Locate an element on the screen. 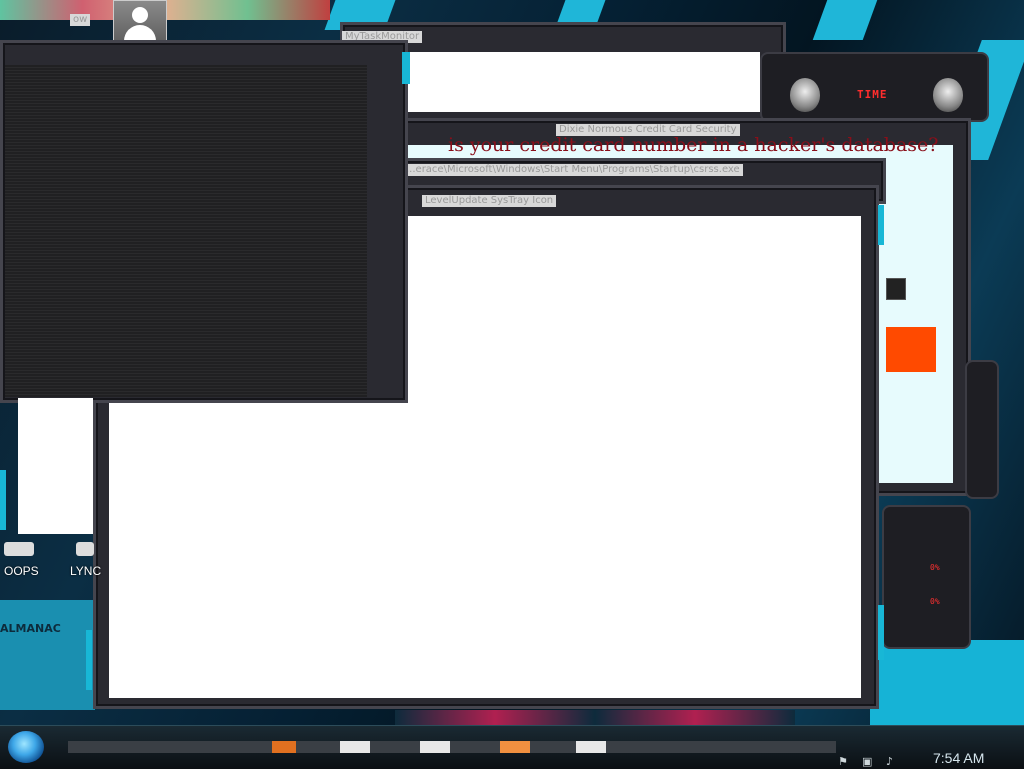  start-orb-icon is located at coordinates (26, 747).